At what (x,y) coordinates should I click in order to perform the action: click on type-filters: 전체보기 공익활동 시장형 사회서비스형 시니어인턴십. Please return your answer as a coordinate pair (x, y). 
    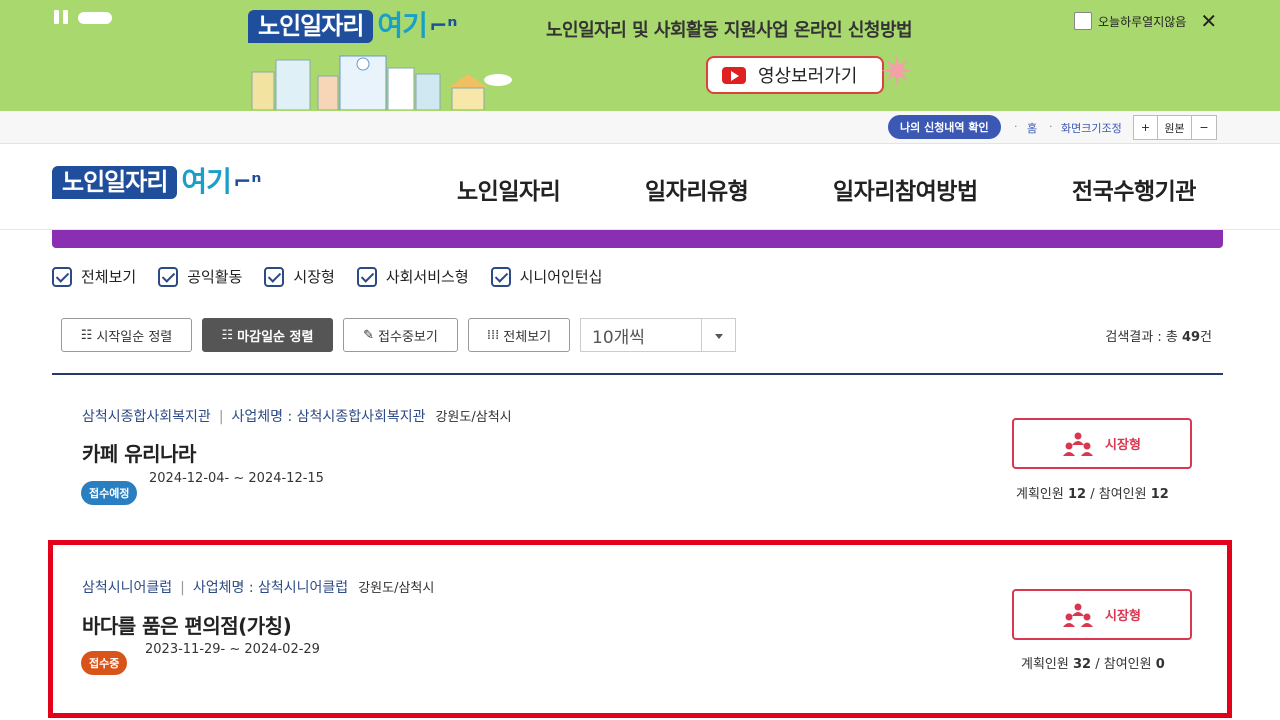
    Looking at the image, I should click on (327, 276).